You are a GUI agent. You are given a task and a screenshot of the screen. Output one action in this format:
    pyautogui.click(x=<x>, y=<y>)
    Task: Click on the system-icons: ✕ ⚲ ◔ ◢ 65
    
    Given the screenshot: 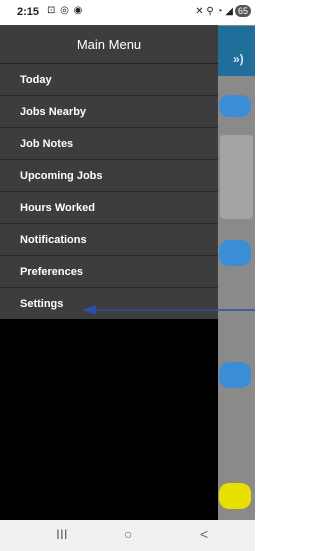 What is the action you would take?
    pyautogui.click(x=223, y=11)
    